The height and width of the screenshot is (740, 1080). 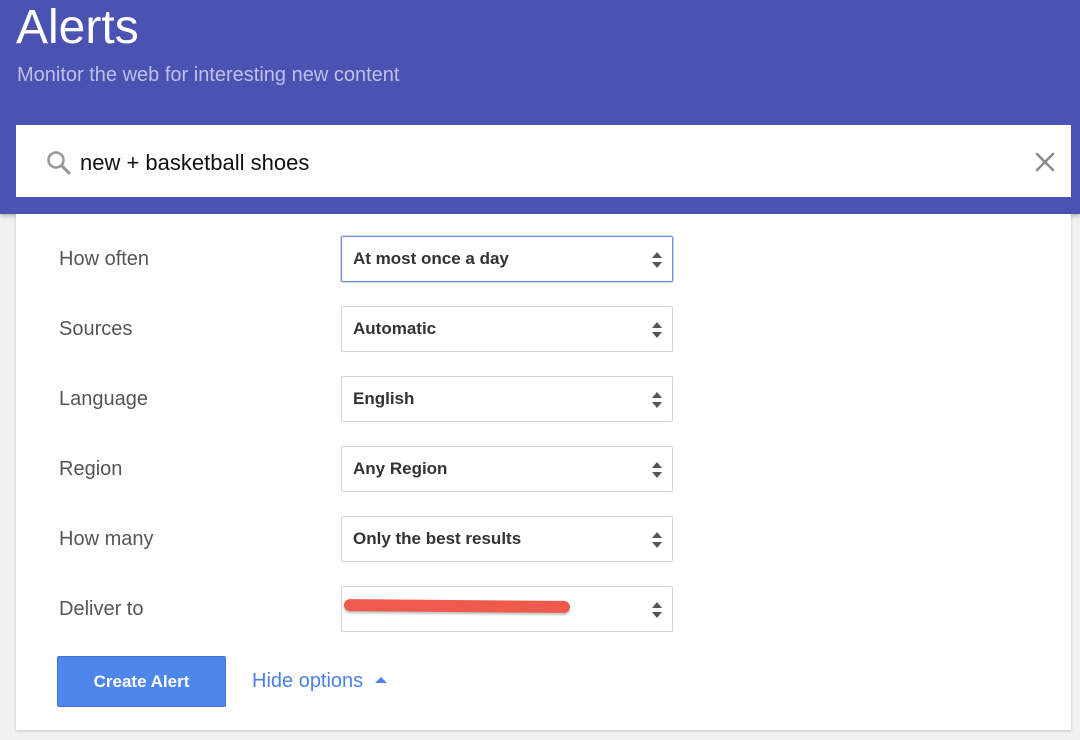 I want to click on sources-select: Automatic, so click(x=507, y=329).